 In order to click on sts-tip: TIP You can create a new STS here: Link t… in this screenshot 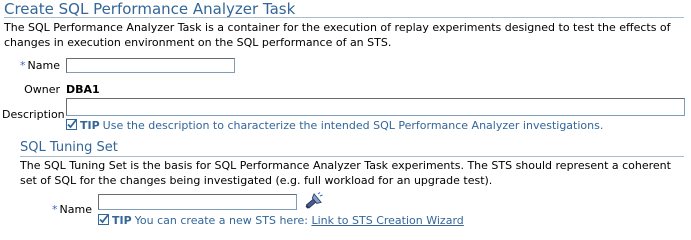, I will do `click(281, 221)`.